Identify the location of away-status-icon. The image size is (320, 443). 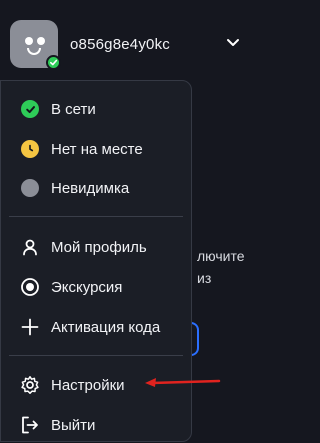
(30, 149).